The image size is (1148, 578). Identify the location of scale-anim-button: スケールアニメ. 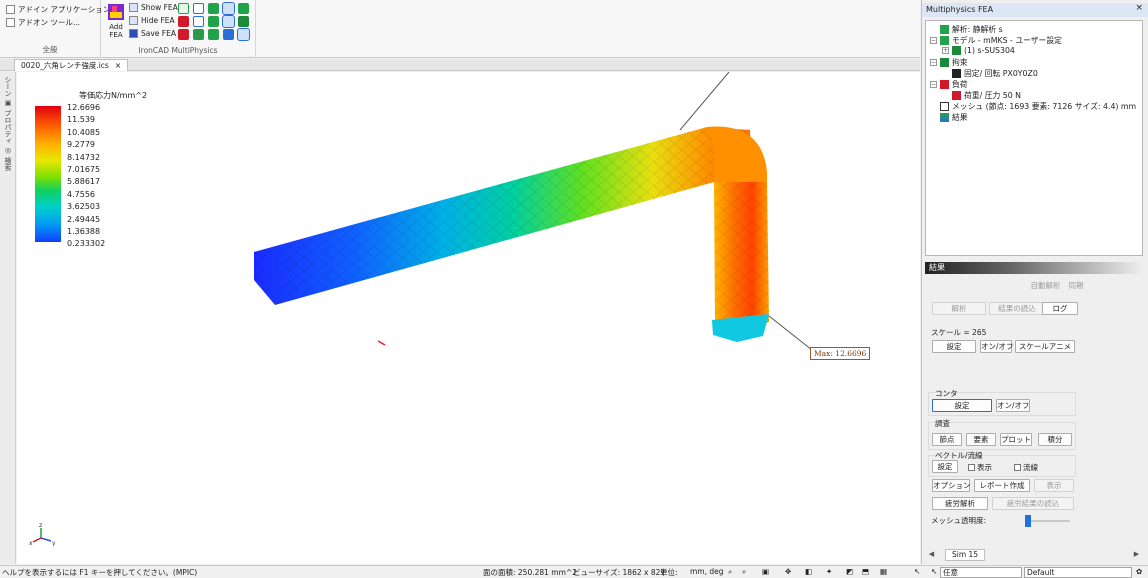
(1045, 346).